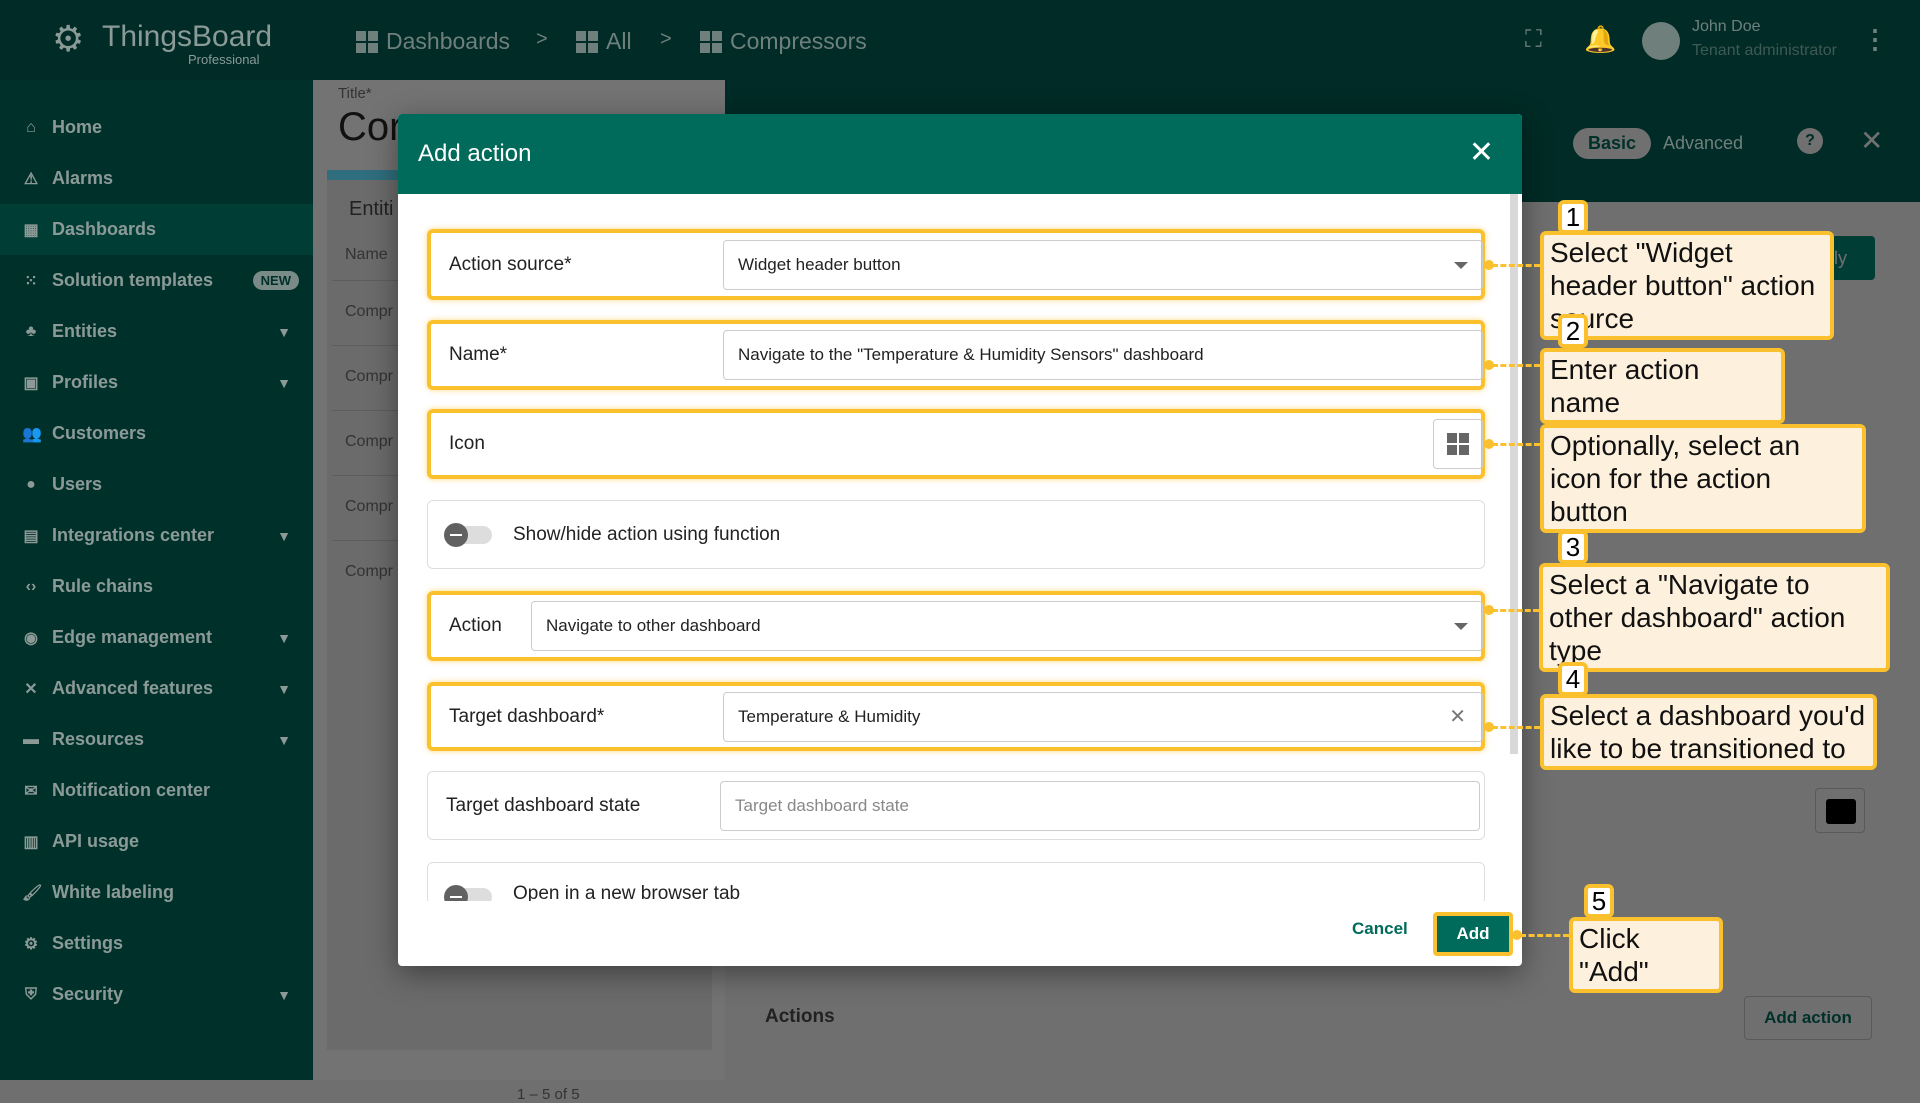 This screenshot has width=1920, height=1103. I want to click on target-dashboard-input: Temperature & Humidity ✕, so click(1103, 716).